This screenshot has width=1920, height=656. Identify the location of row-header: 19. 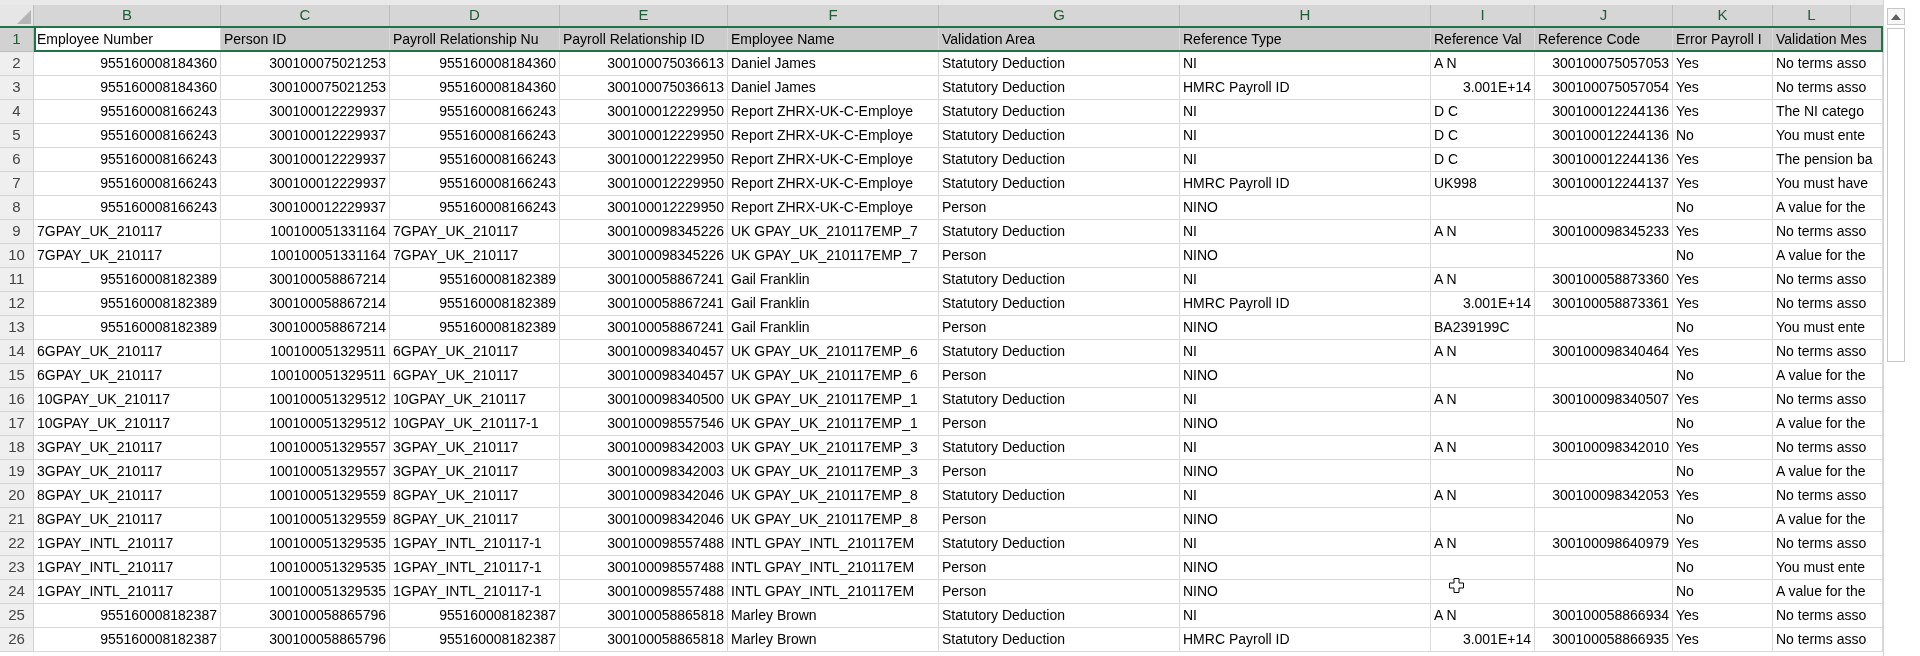
(17, 472).